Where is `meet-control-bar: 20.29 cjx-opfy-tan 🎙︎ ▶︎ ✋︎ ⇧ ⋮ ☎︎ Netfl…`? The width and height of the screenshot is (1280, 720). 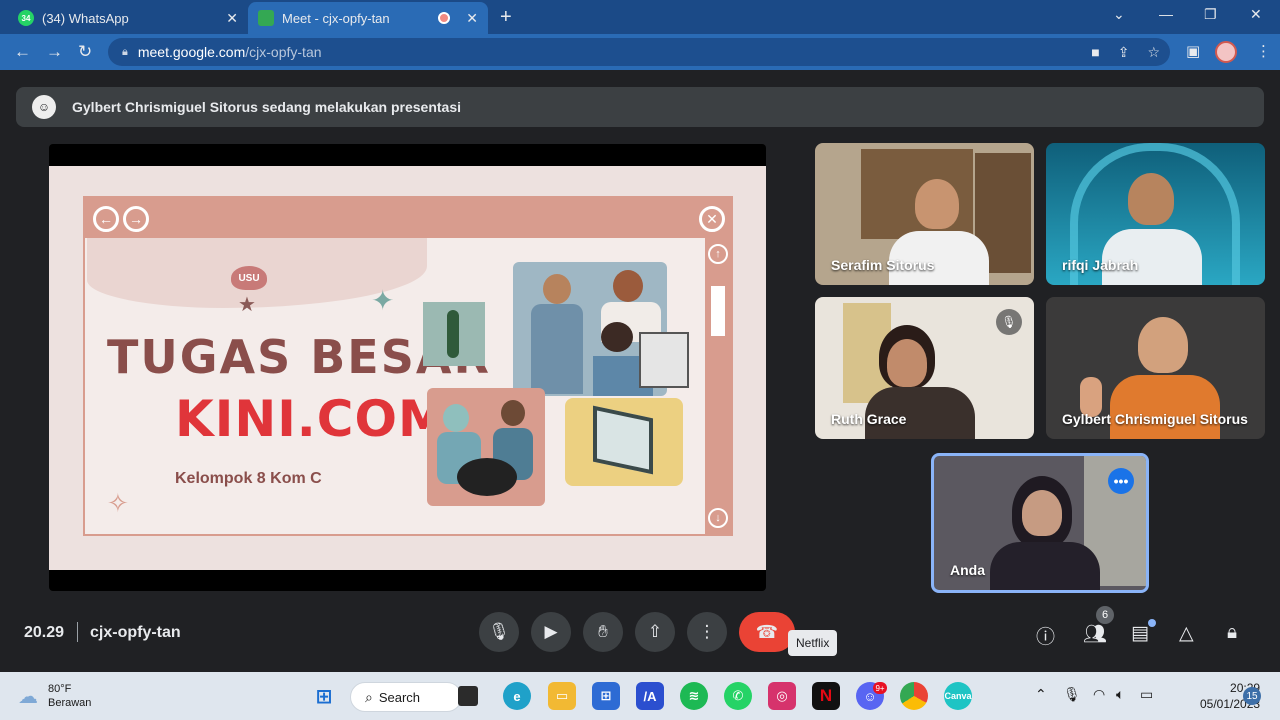 meet-control-bar: 20.29 cjx-opfy-tan 🎙︎ ▶︎ ✋︎ ⇧ ⋮ ☎︎ Netfl… is located at coordinates (640, 636).